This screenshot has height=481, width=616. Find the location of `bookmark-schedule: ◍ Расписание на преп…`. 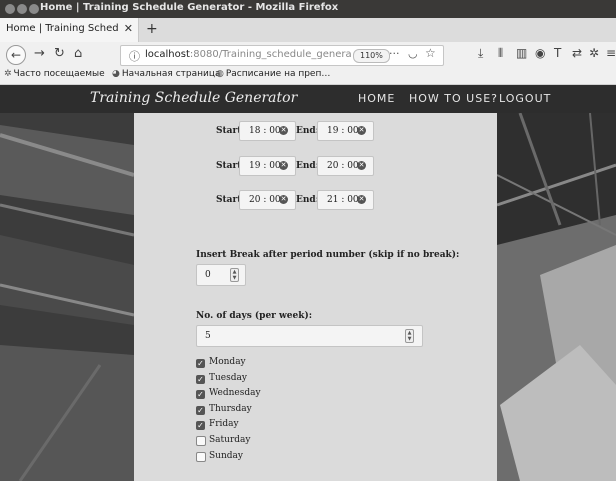

bookmark-schedule: ◍ Расписание на преп… is located at coordinates (273, 74).